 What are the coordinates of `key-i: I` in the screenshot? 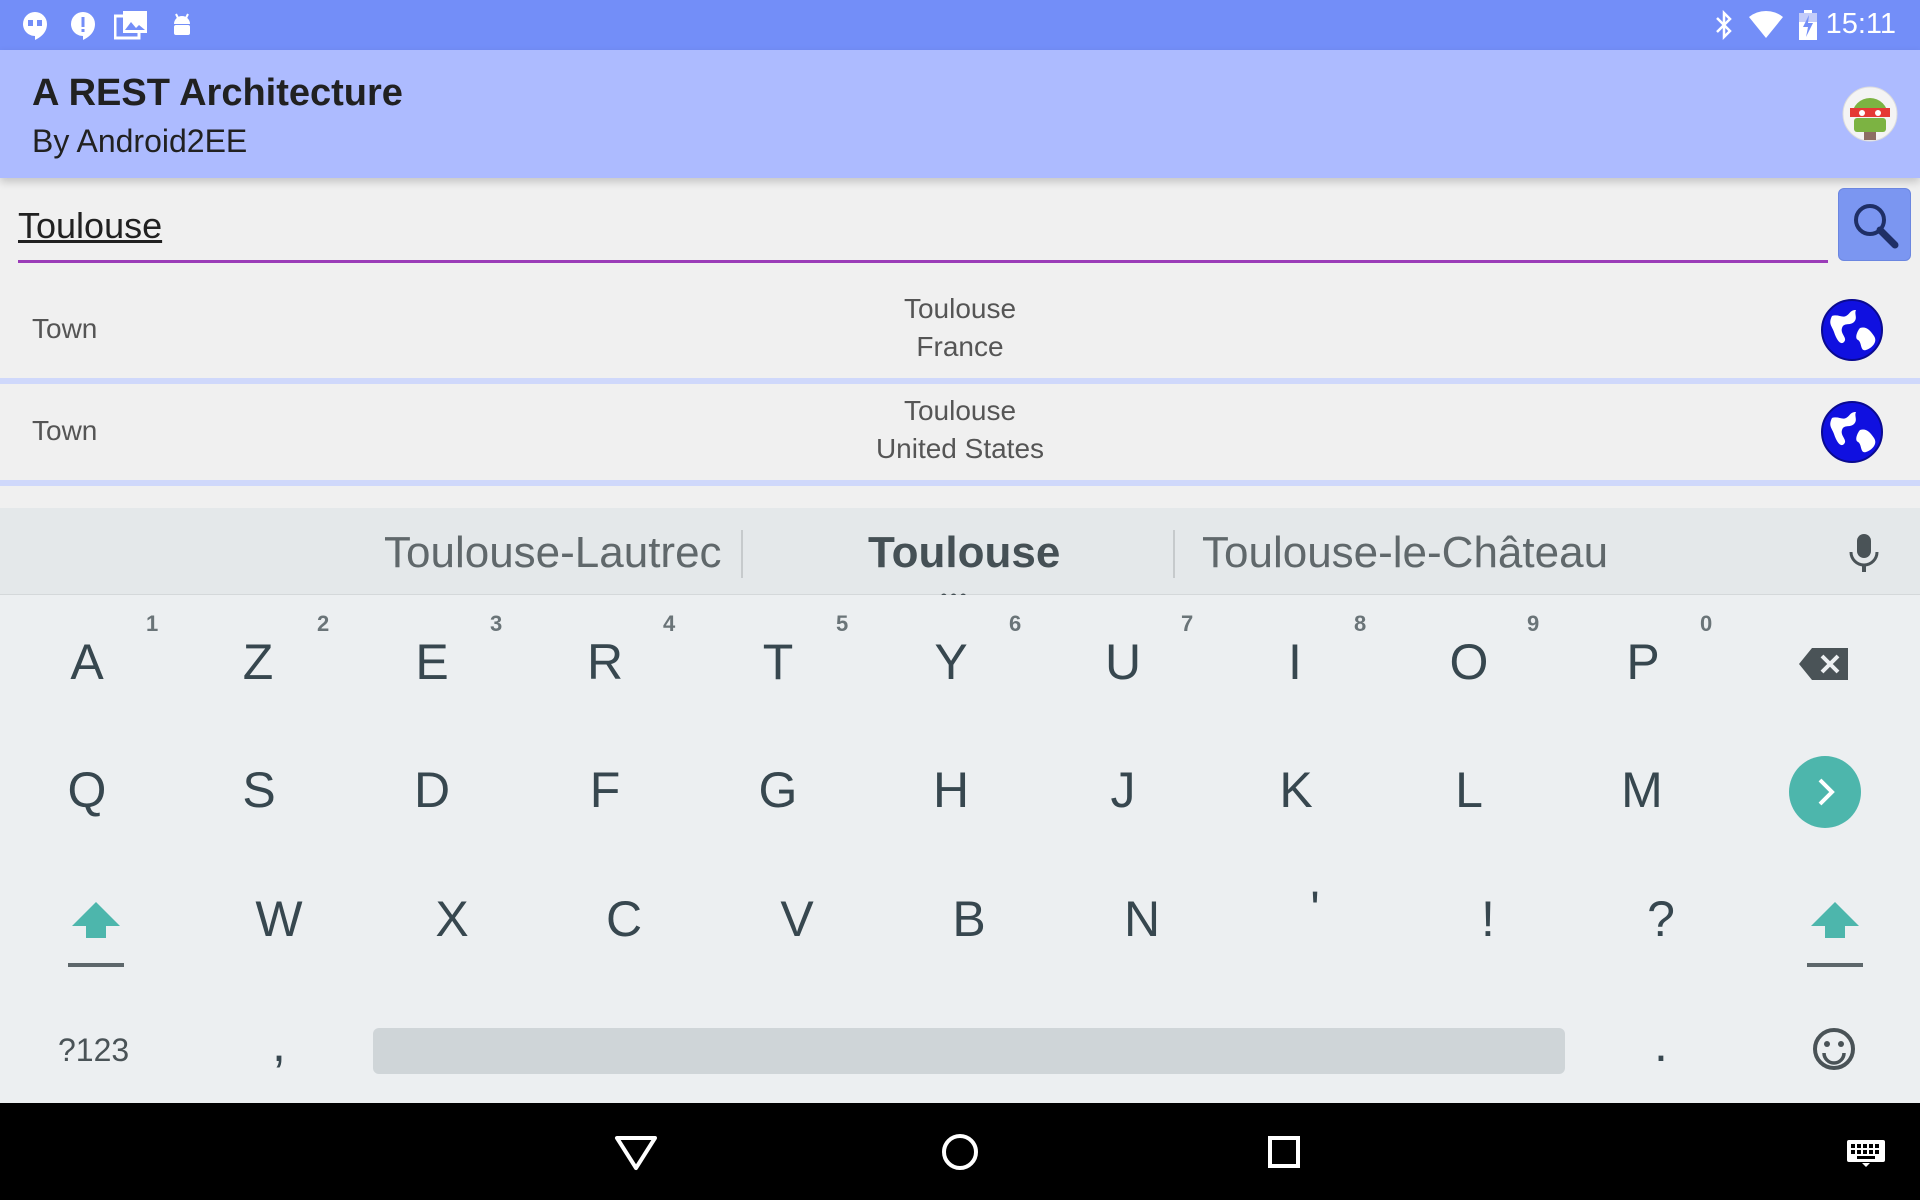 It's located at (1295, 662).